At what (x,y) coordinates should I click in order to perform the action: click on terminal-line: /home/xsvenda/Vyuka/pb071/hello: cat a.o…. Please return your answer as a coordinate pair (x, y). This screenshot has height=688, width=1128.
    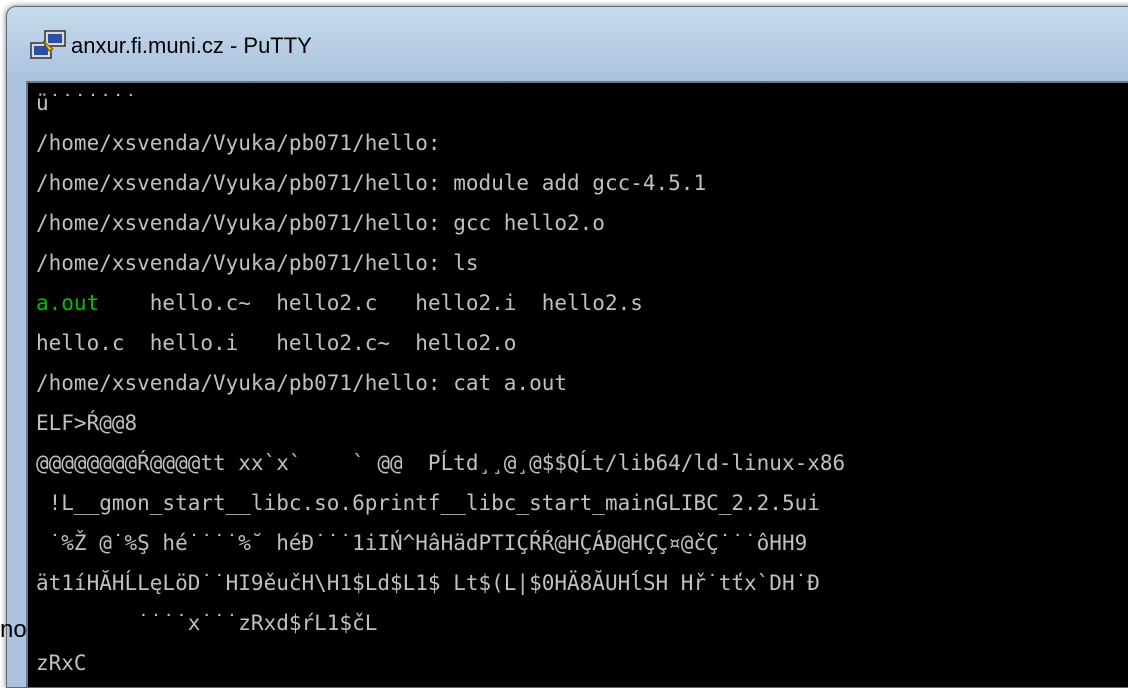
    Looking at the image, I should click on (302, 383).